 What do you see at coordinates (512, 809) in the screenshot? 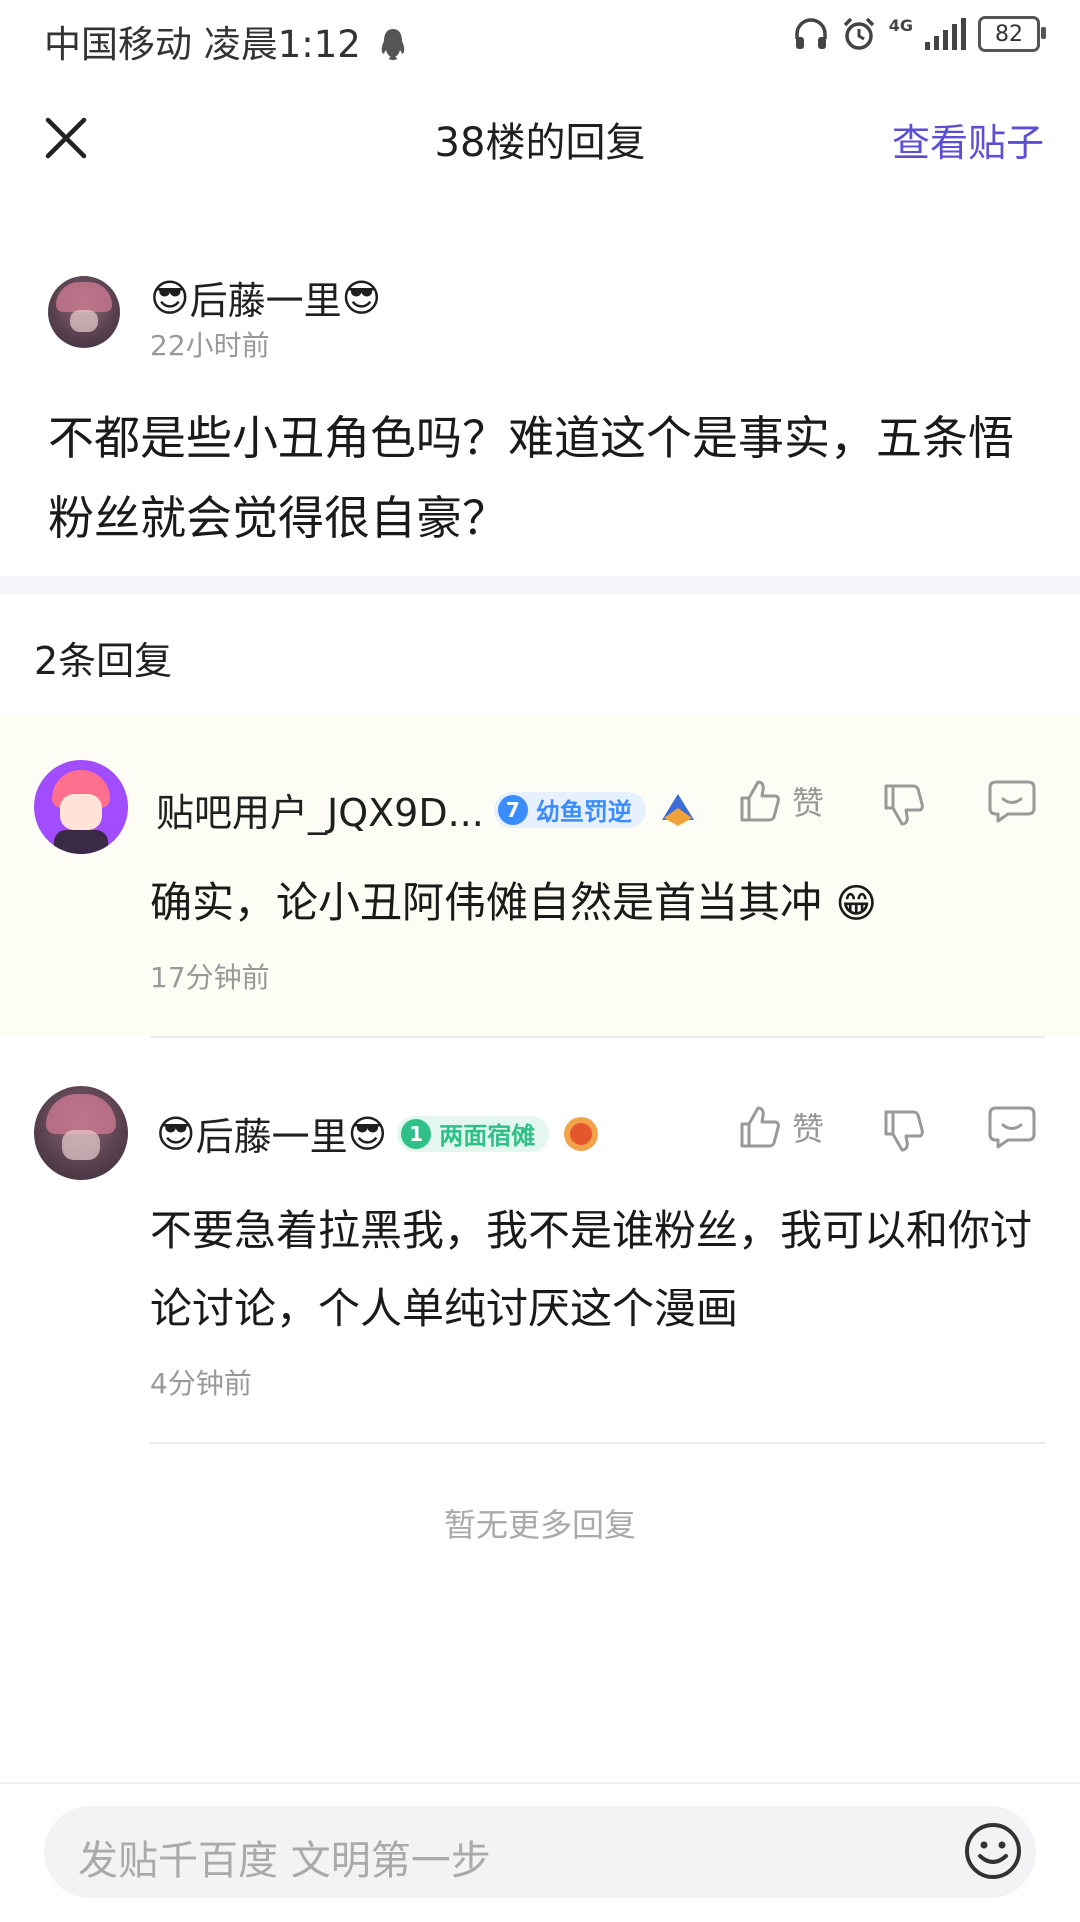
I see `level-number: 7` at bounding box center [512, 809].